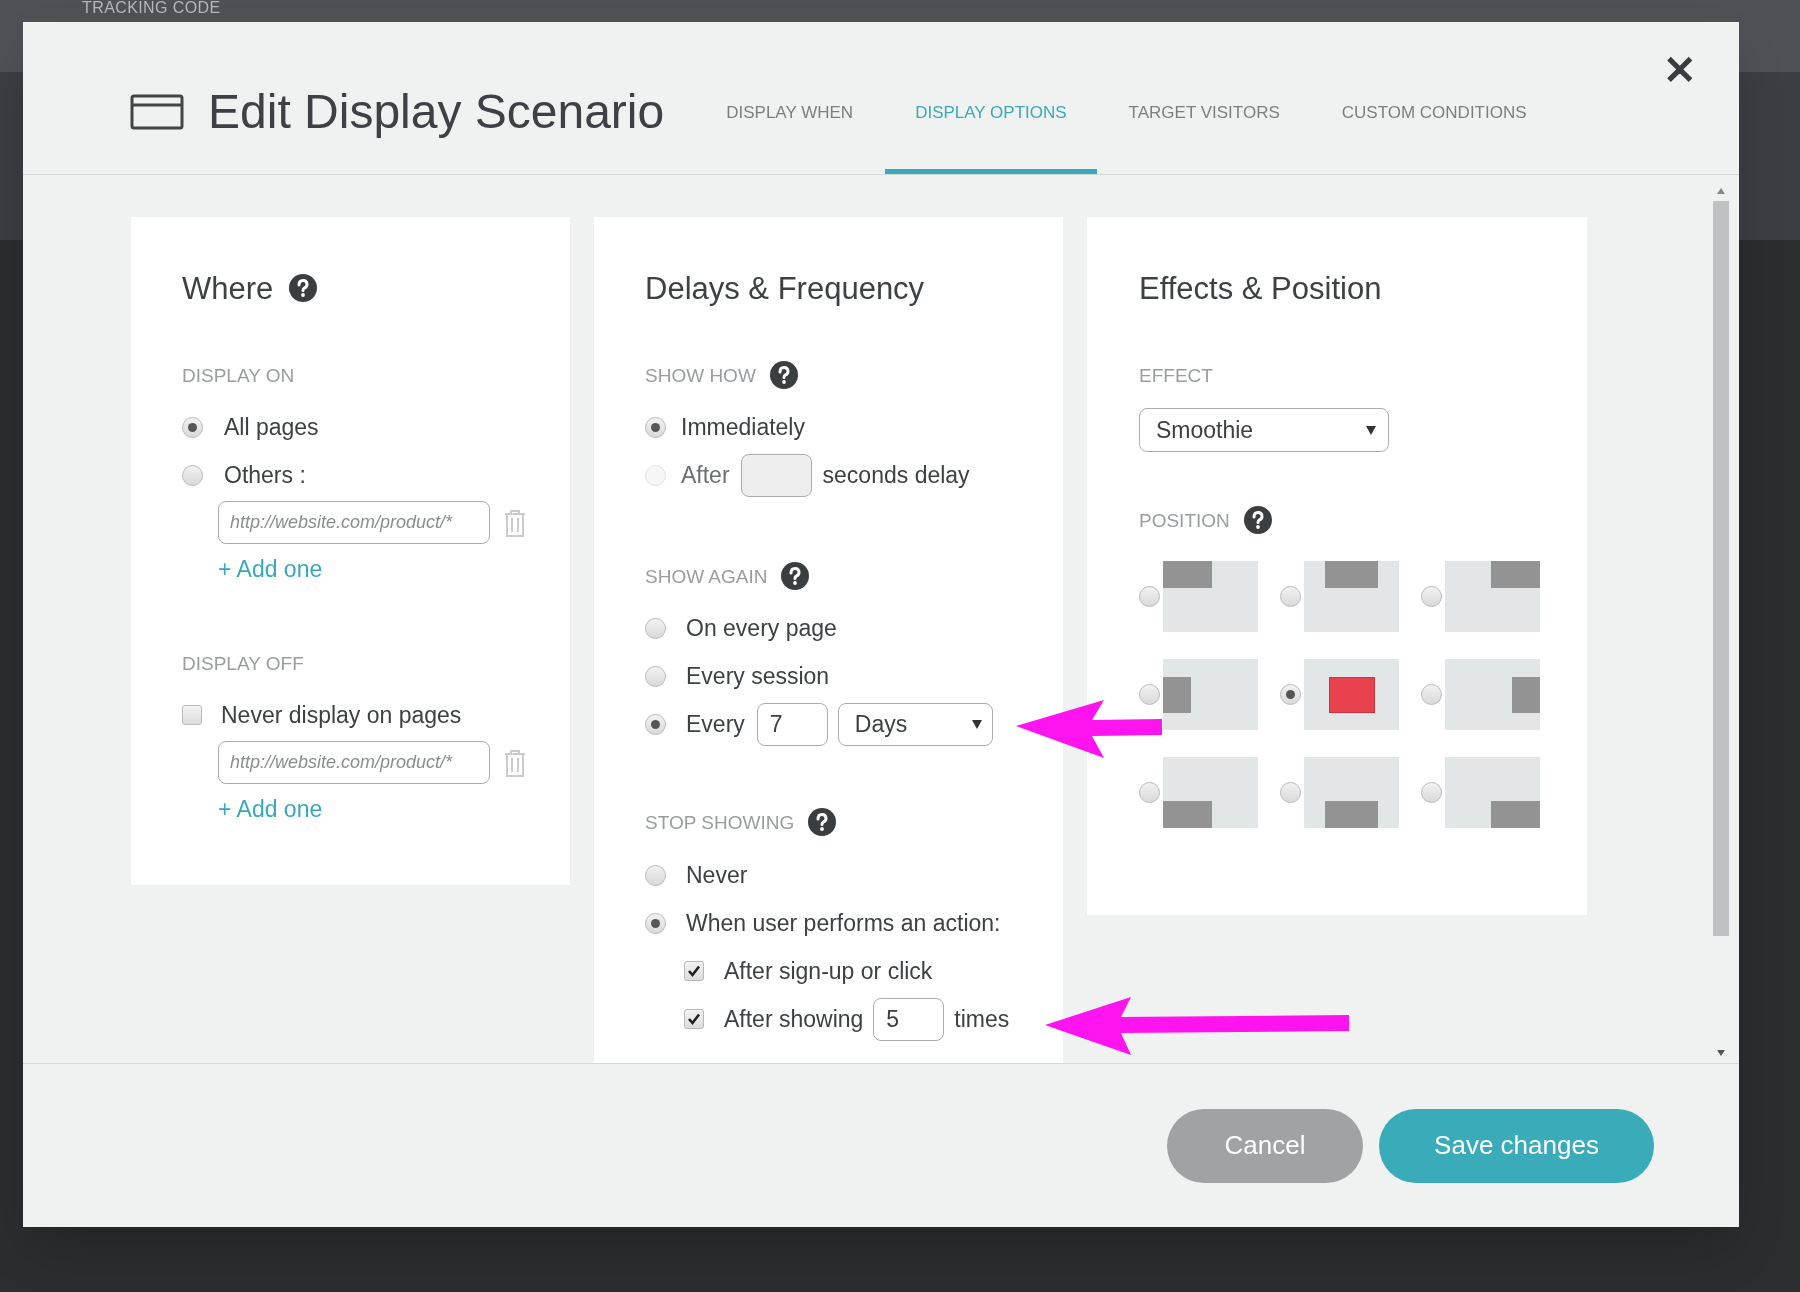  Describe the element at coordinates (238, 375) in the screenshot. I see `section-label: DISPLAY ON` at that location.